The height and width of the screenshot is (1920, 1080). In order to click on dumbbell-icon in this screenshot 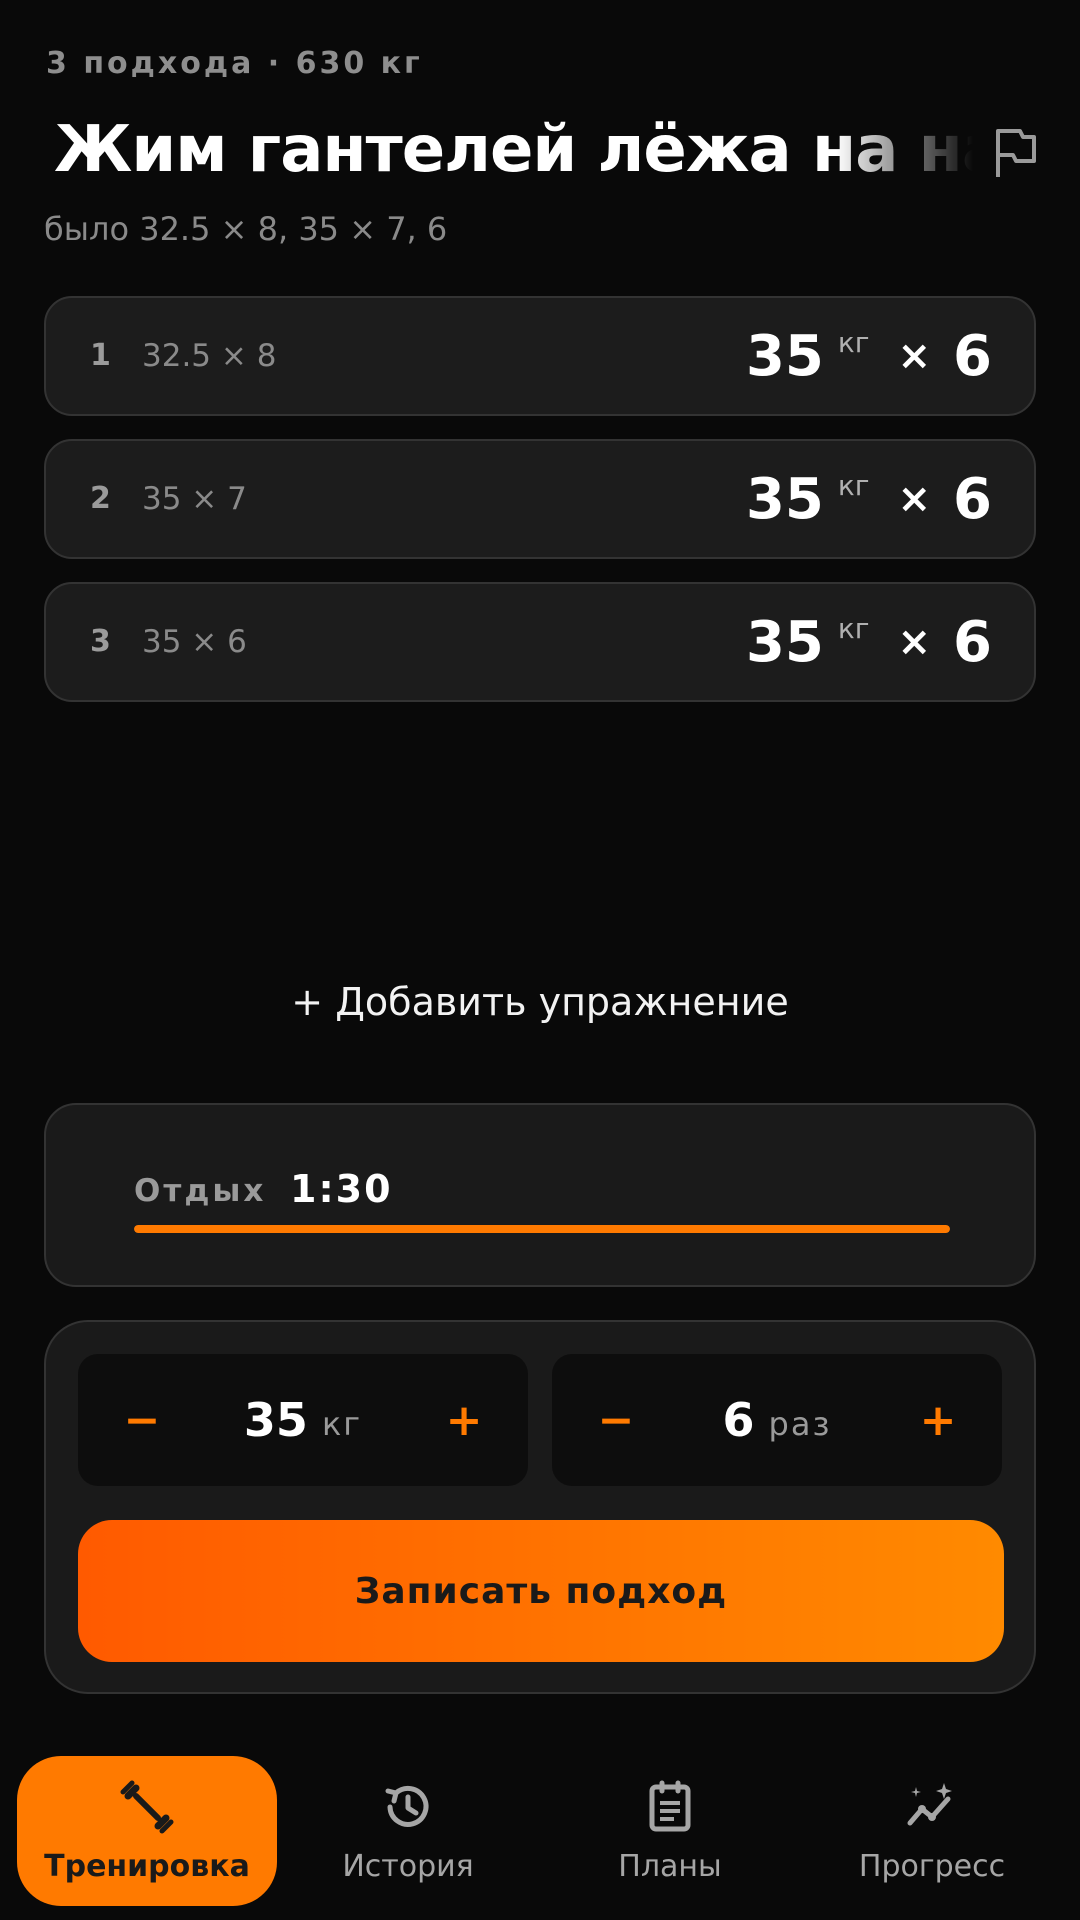, I will do `click(147, 1807)`.